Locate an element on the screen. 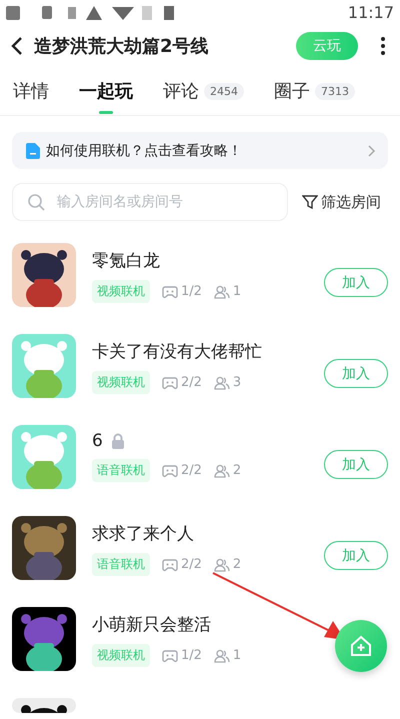 This screenshot has width=400, height=719. search-icon is located at coordinates (36, 202).